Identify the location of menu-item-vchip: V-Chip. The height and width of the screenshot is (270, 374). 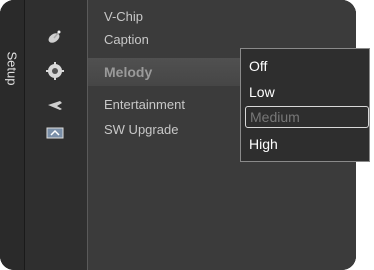
(123, 16).